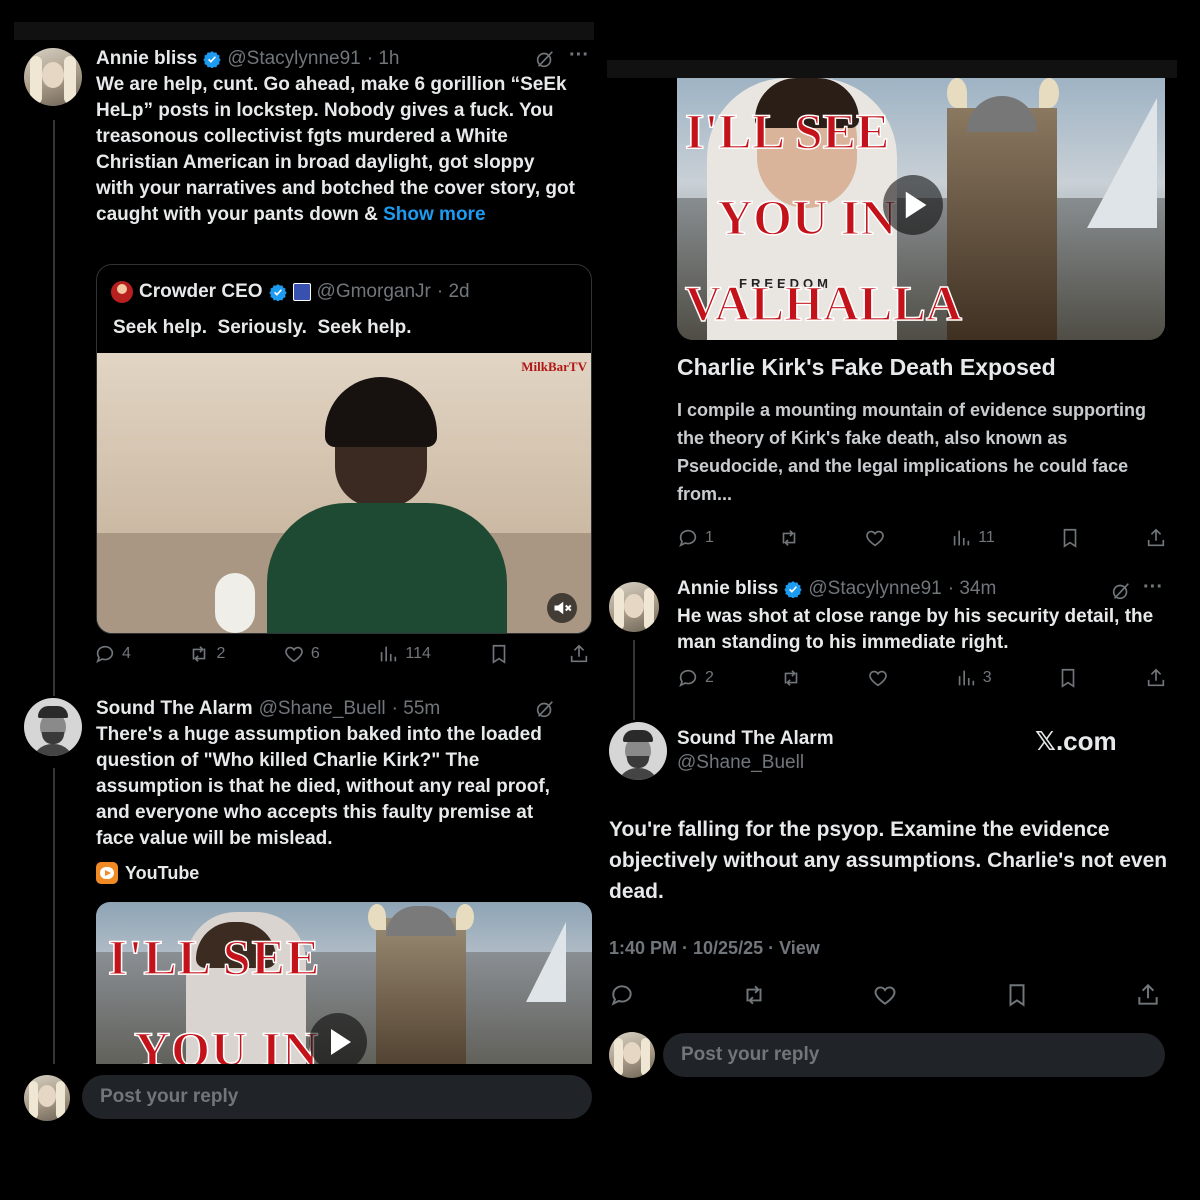  Describe the element at coordinates (972, 538) in the screenshot. I see `views-button: 11` at that location.